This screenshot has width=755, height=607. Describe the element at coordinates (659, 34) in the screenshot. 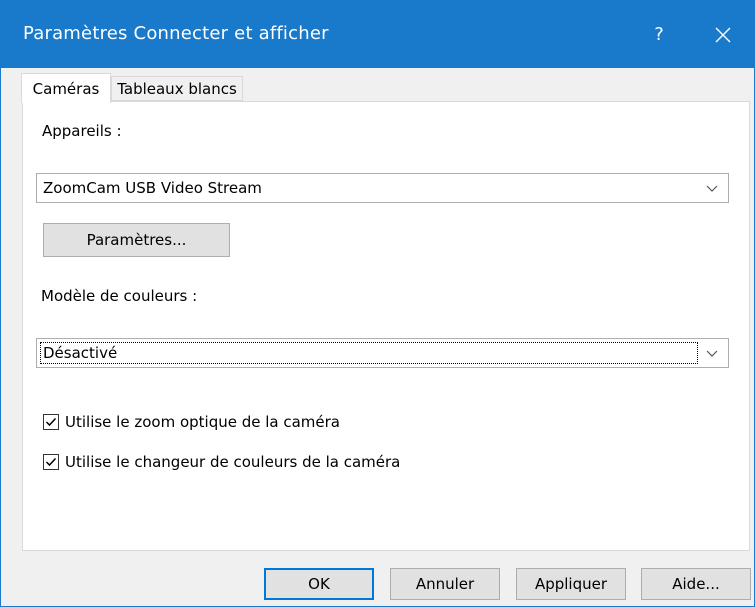

I see `help-button: ?` at that location.